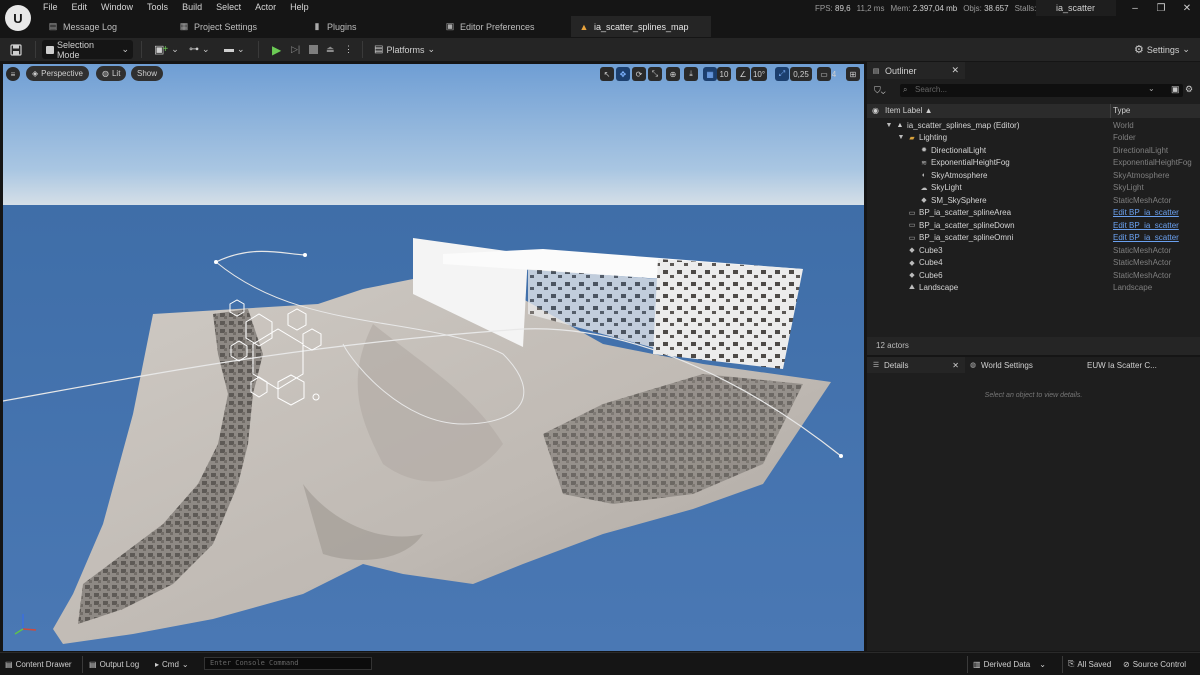  Describe the element at coordinates (1189, 89) in the screenshot. I see `gear-icon: ⚙` at that location.